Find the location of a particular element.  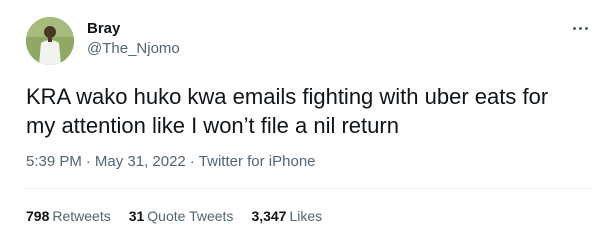

tweet-date: May 31, 2022 is located at coordinates (140, 161).